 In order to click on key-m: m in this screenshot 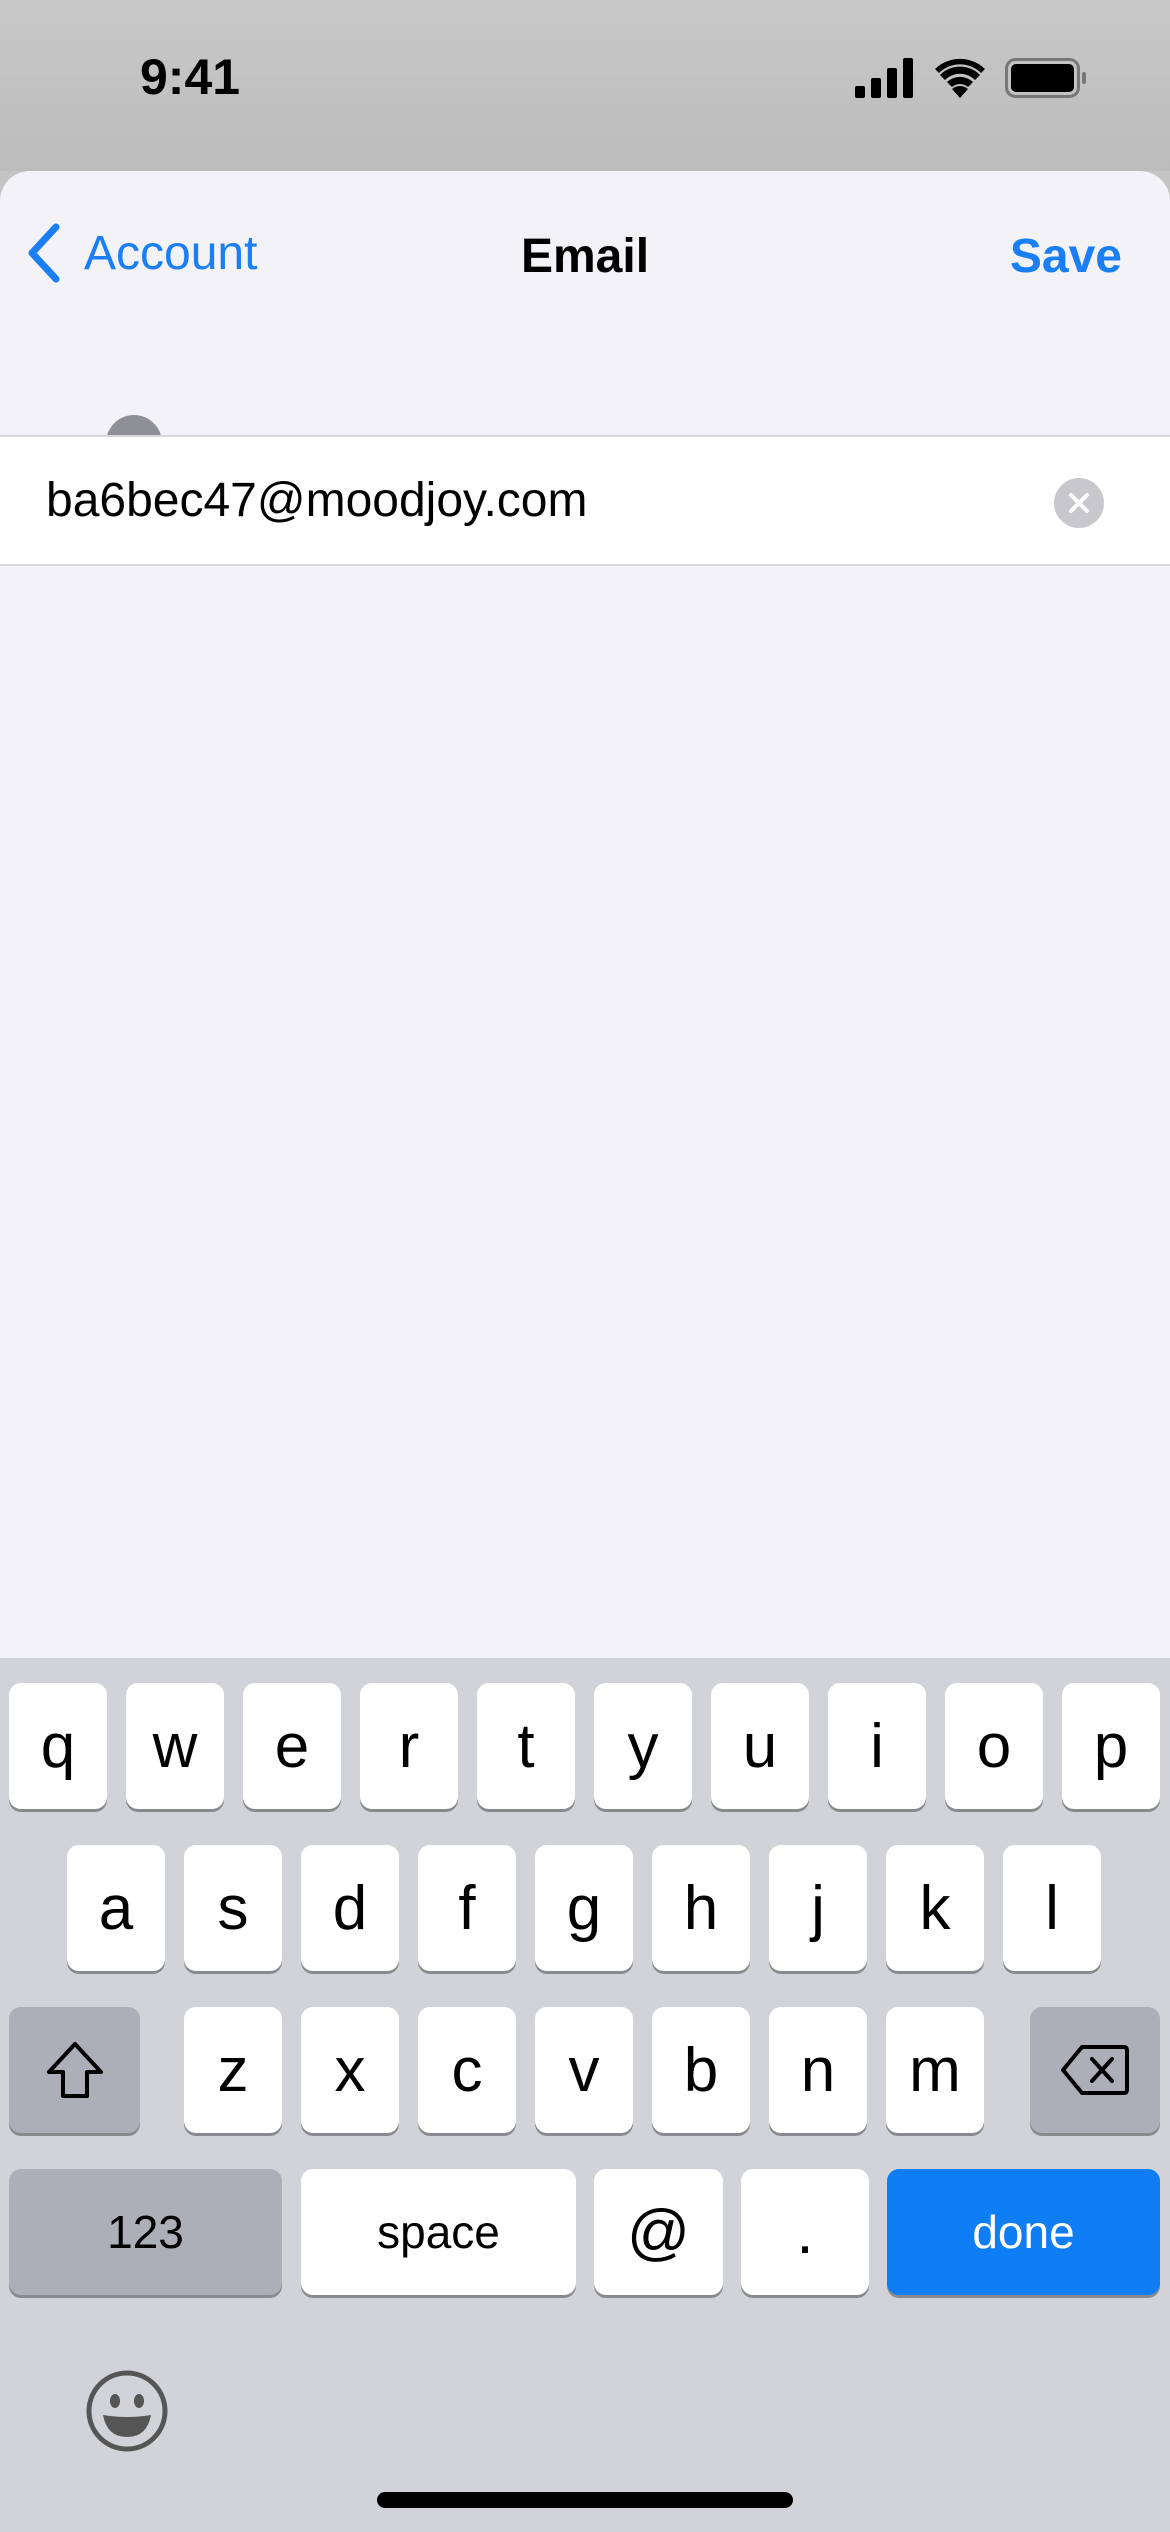, I will do `click(935, 2070)`.